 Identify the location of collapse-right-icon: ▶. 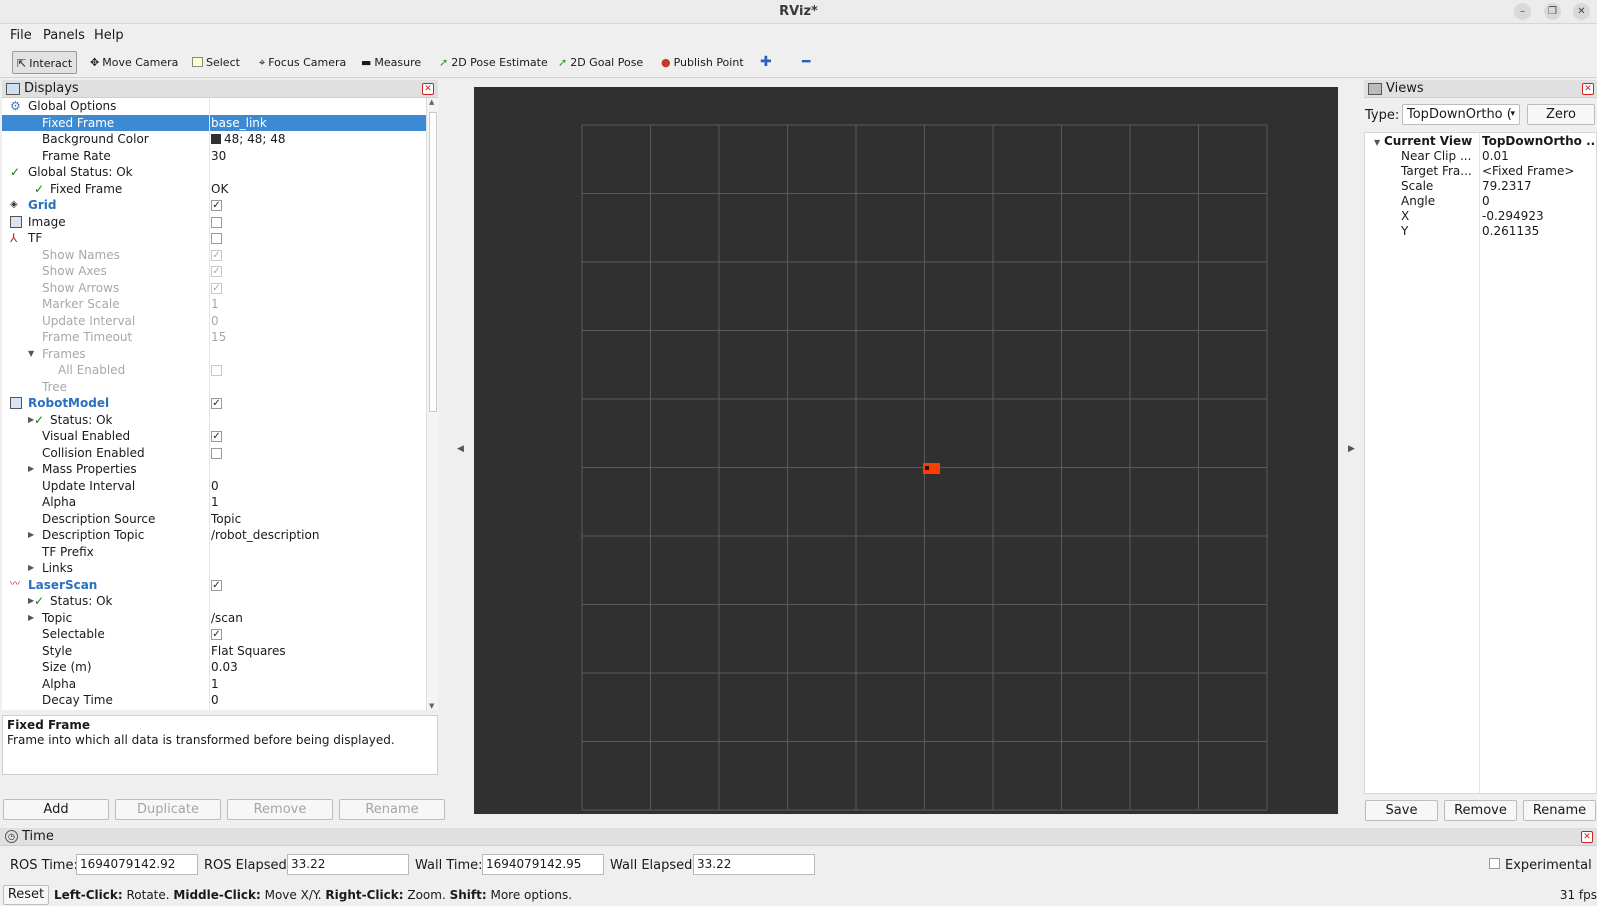
(1351, 449).